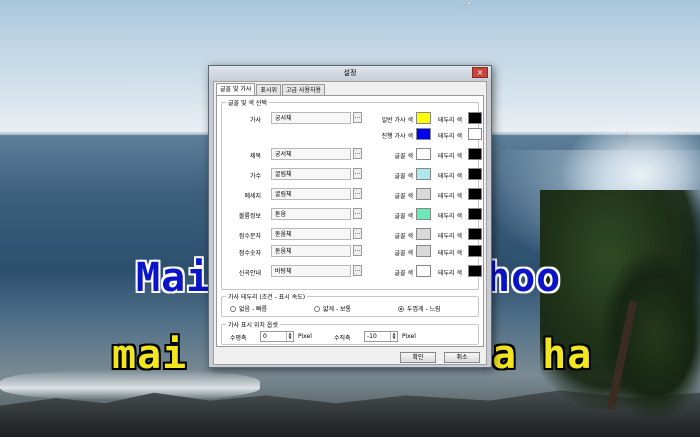  Describe the element at coordinates (247, 102) in the screenshot. I see `font-color-group-title: 글꼴 및 색 선택` at that location.